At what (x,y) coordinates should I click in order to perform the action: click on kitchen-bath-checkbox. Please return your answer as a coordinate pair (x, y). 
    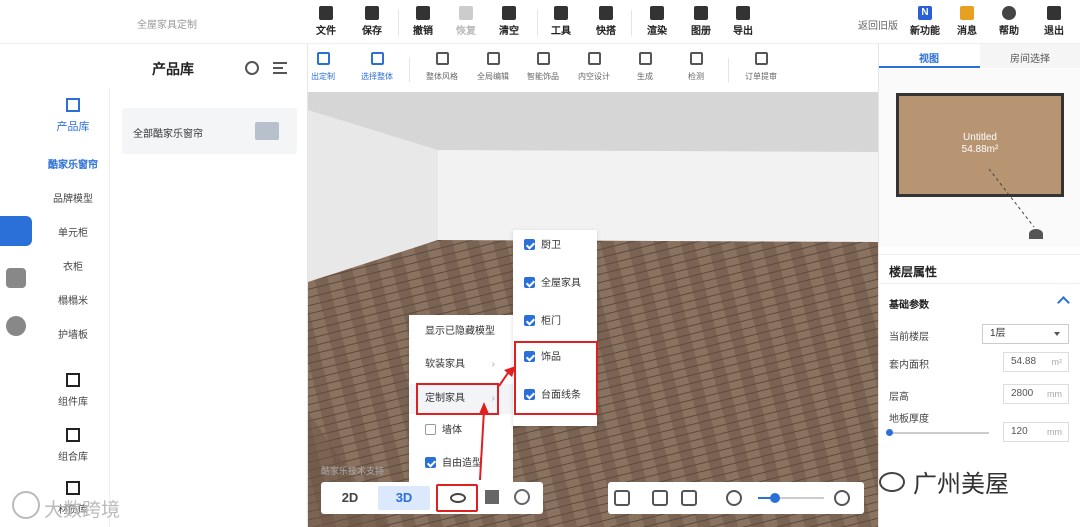
    Looking at the image, I should click on (529, 244).